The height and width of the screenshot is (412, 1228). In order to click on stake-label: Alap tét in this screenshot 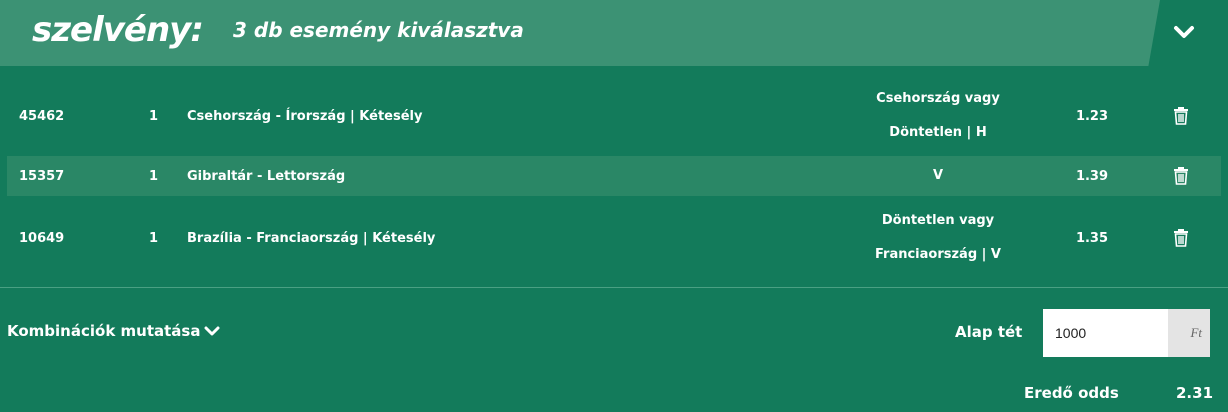, I will do `click(989, 332)`.